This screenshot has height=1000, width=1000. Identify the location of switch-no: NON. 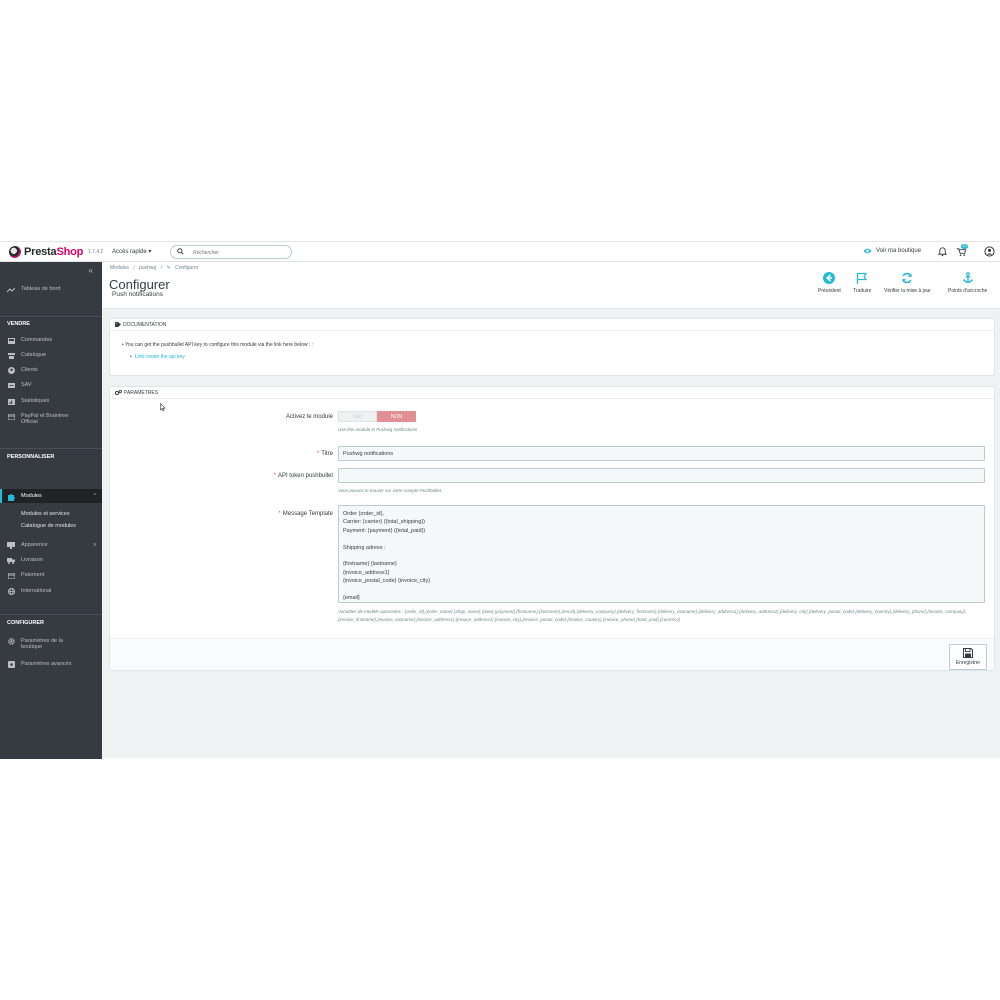
(396, 416).